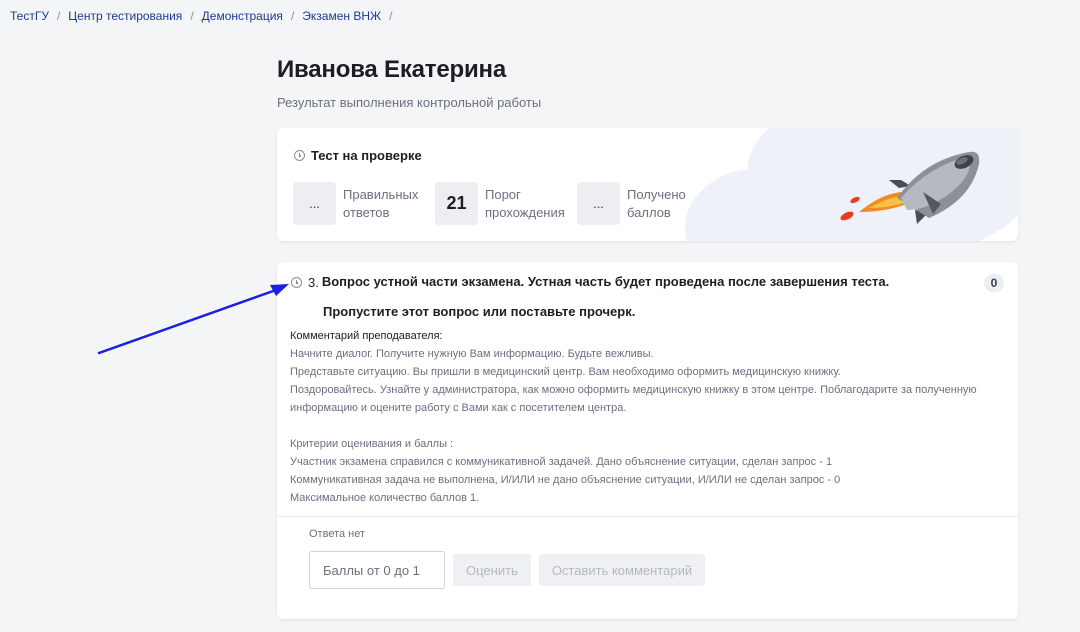  I want to click on breadcrumb-link-exam: Экзамен ВНЖ, so click(341, 16).